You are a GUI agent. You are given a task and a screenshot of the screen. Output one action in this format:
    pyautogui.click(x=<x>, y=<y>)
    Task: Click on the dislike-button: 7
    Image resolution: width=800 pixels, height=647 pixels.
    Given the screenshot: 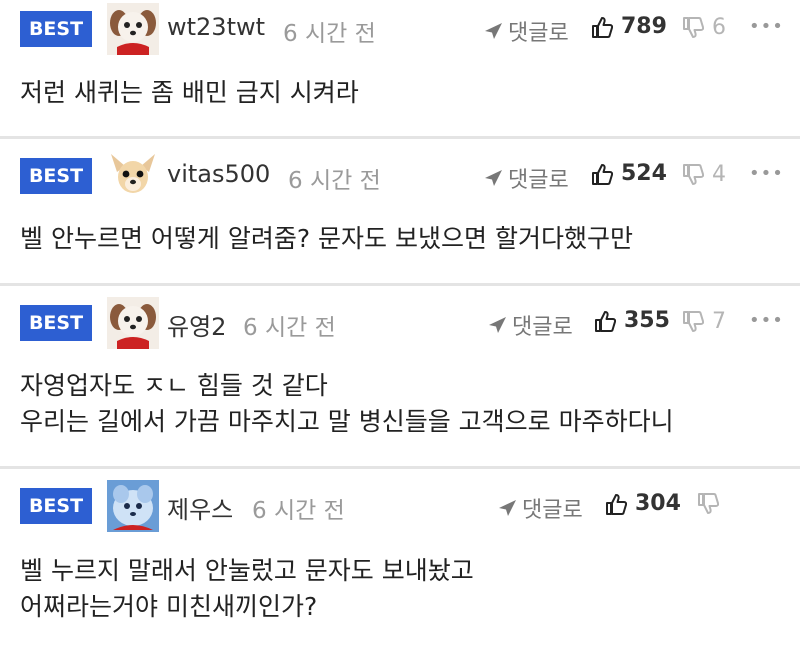 What is the action you would take?
    pyautogui.click(x=704, y=321)
    